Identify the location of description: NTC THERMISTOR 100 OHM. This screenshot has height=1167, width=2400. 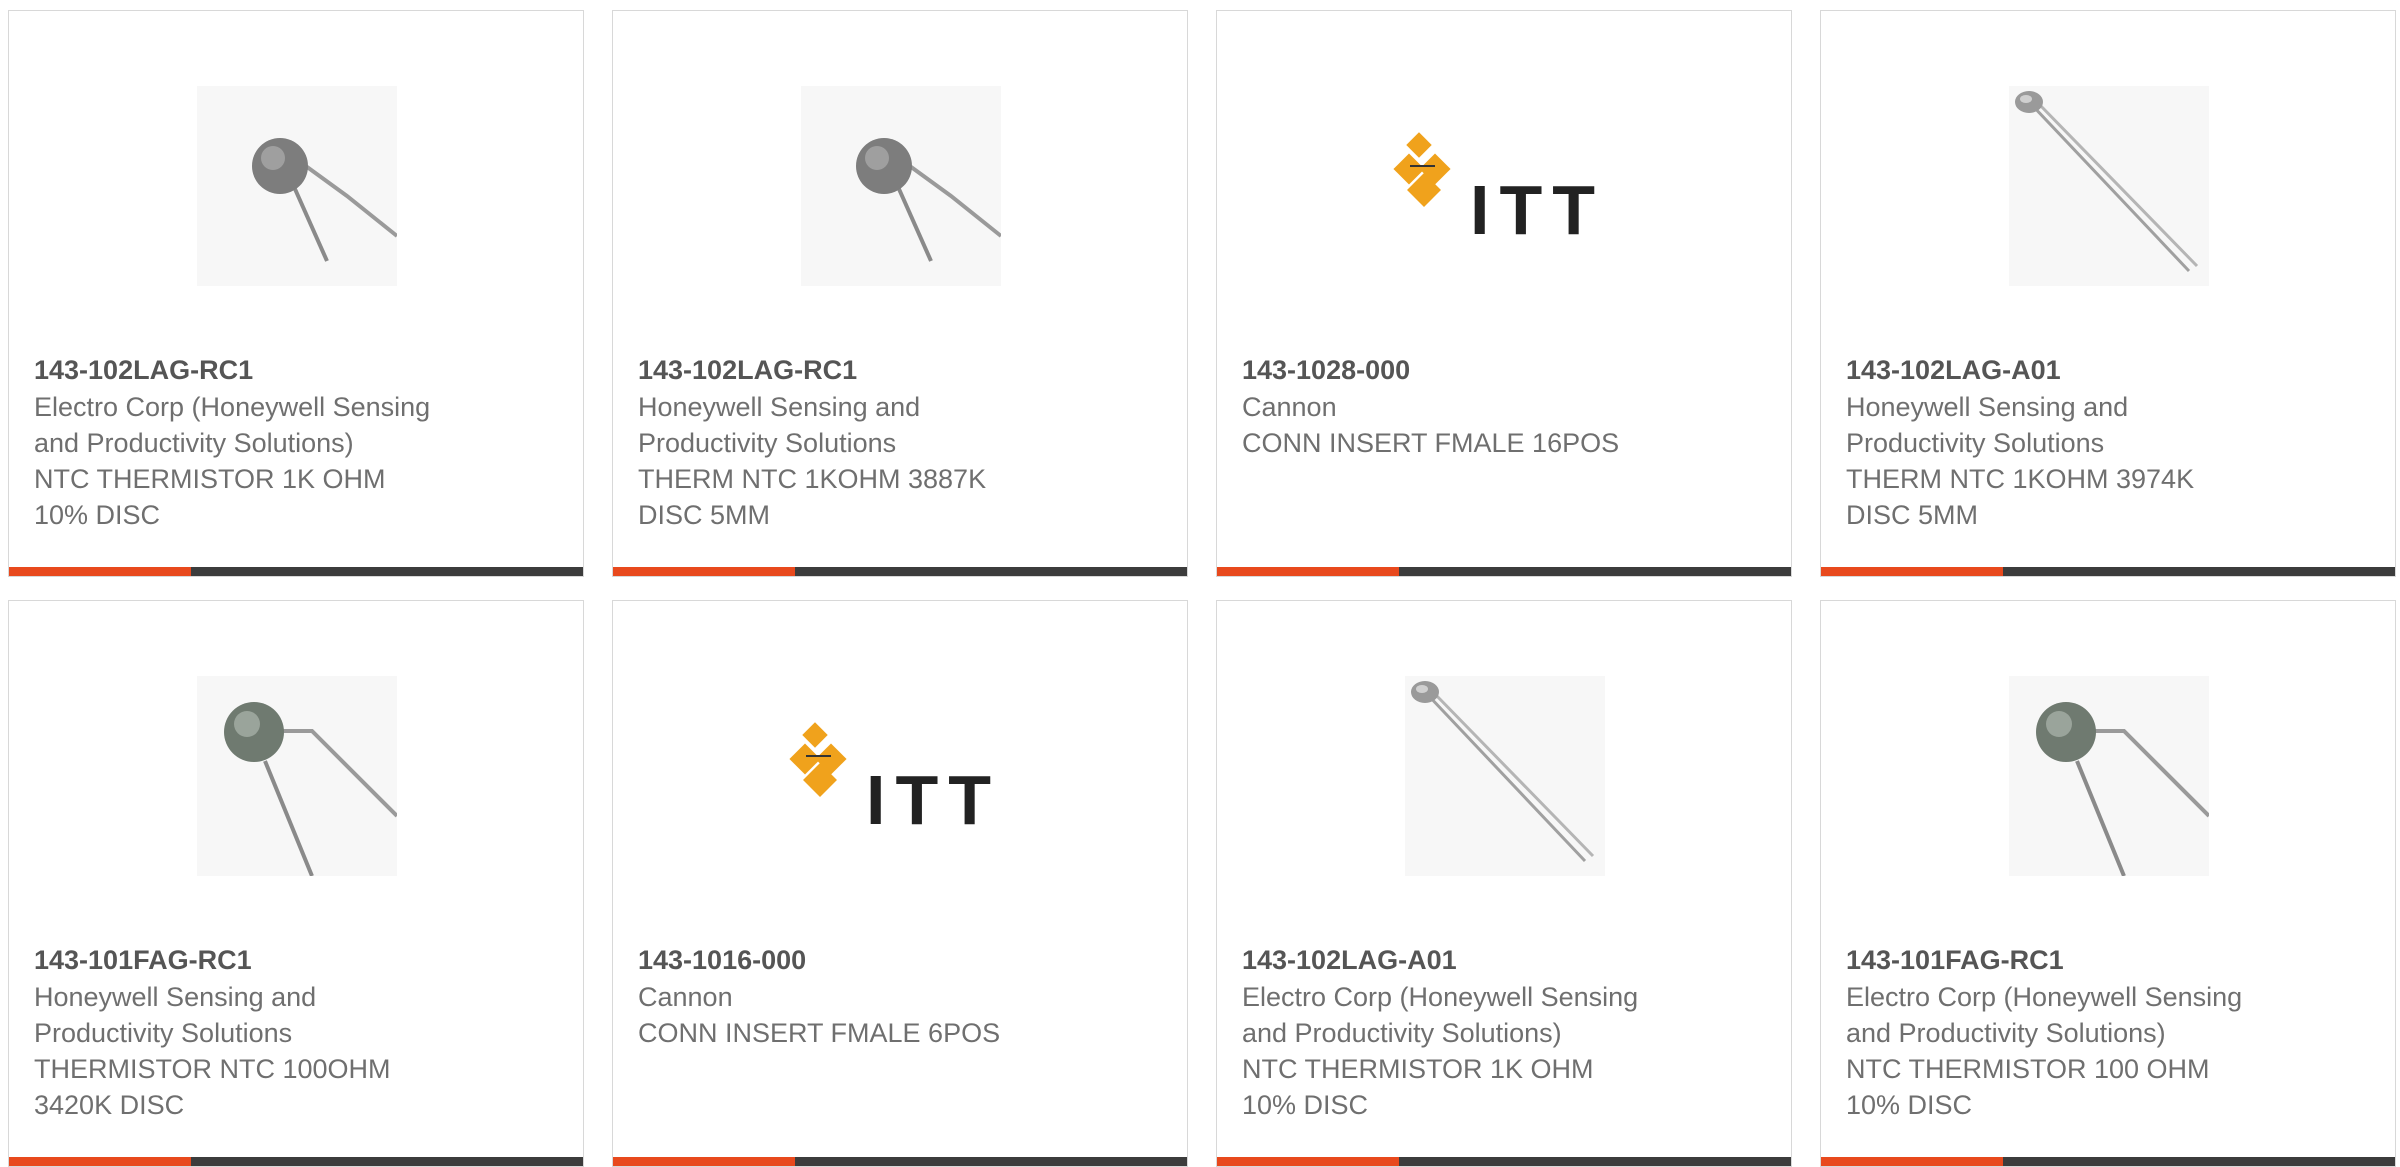
(2028, 1069).